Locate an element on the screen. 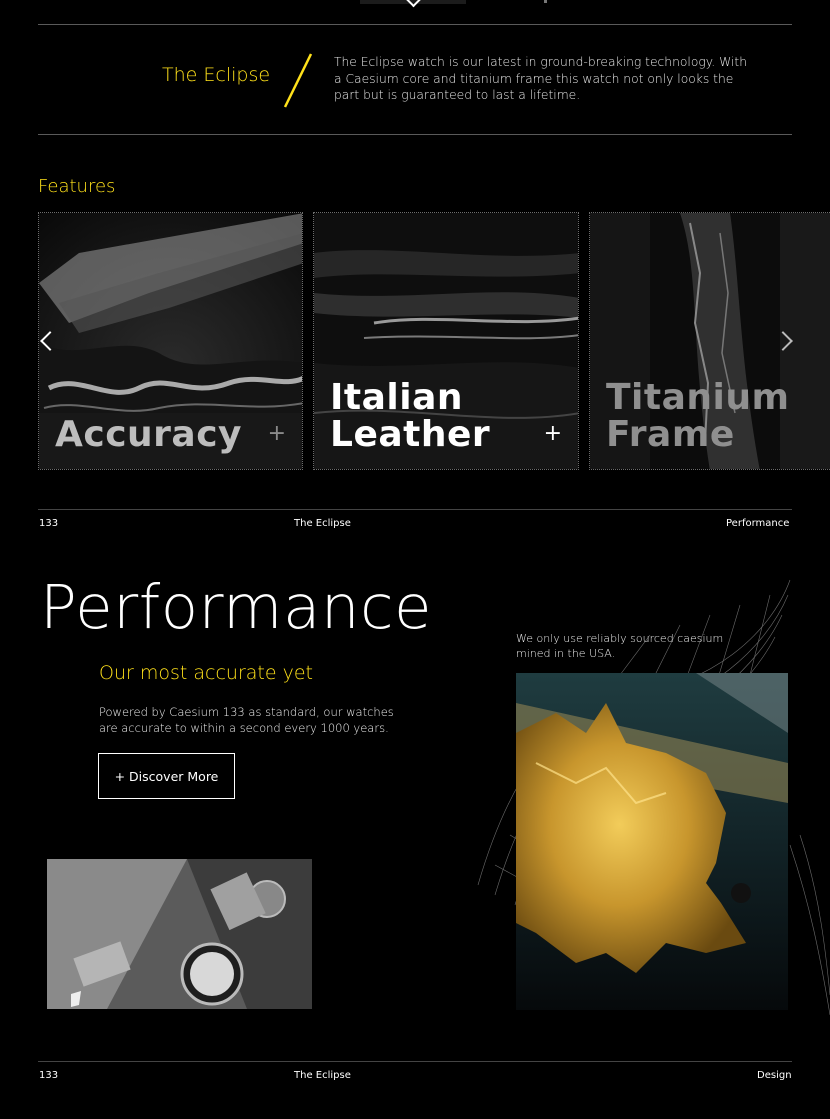 Image resolution: width=830 pixels, height=1119 pixels. features-heading: Features is located at coordinates (77, 186).